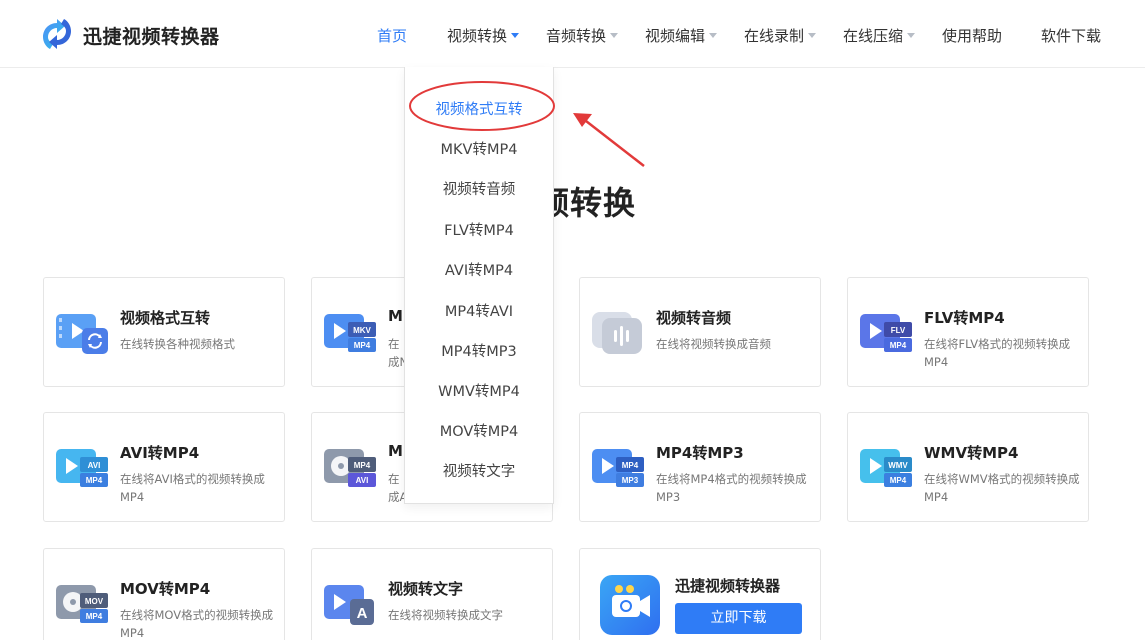 The height and width of the screenshot is (640, 1145). What do you see at coordinates (630, 480) in the screenshot?
I see `badge-text: MP3` at bounding box center [630, 480].